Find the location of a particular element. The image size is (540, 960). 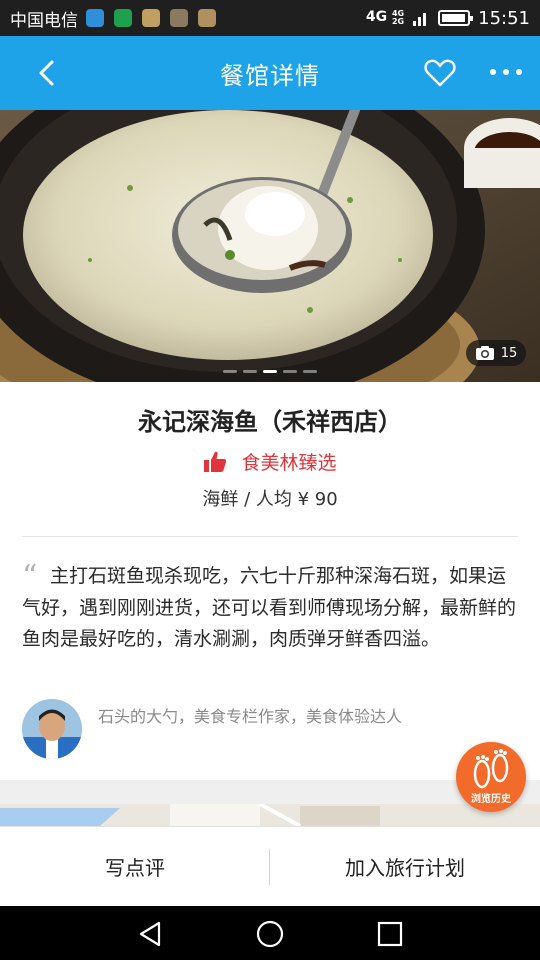

carrier-label: 中国电信 is located at coordinates (44, 20).